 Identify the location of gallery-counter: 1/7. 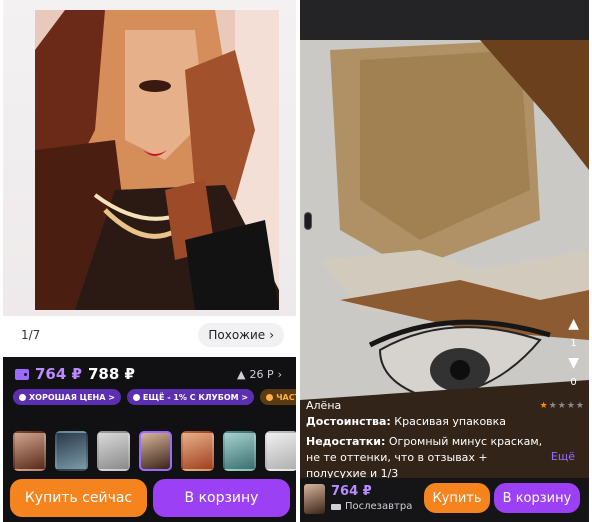
(31, 335).